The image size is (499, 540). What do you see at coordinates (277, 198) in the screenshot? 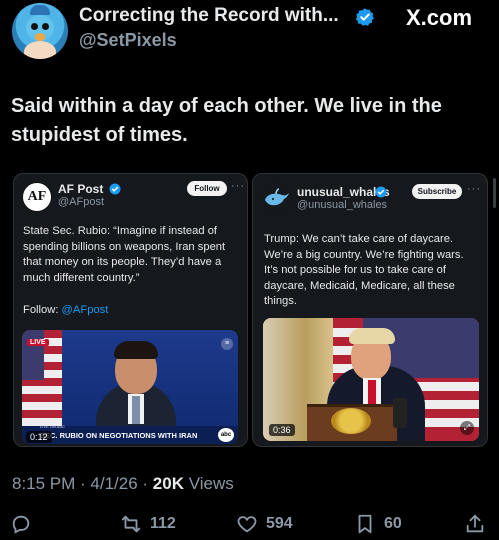
I see `whale-avatar-icon` at bounding box center [277, 198].